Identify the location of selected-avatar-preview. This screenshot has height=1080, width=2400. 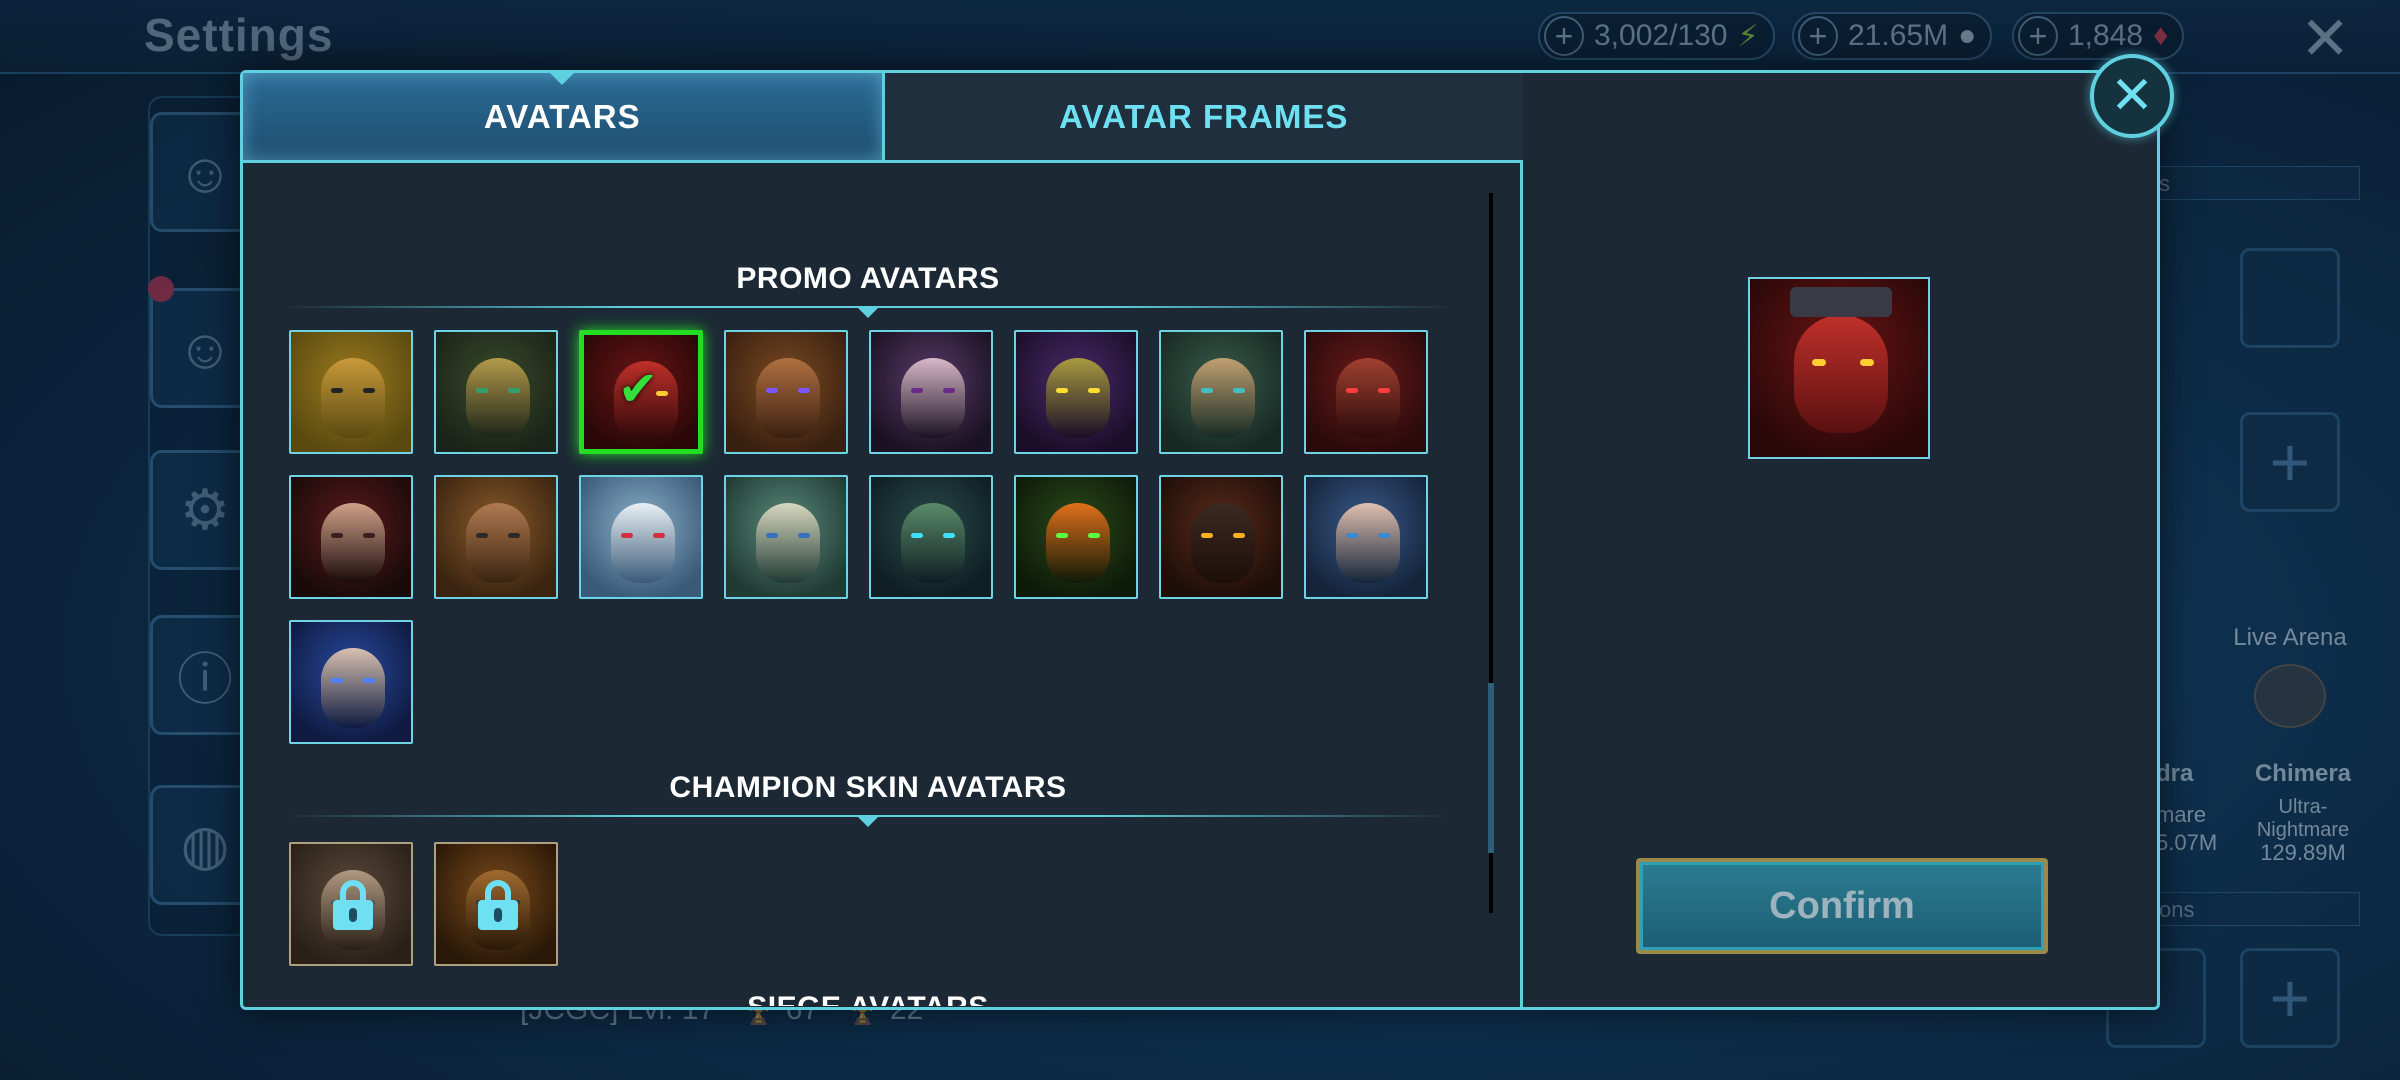
(1839, 368).